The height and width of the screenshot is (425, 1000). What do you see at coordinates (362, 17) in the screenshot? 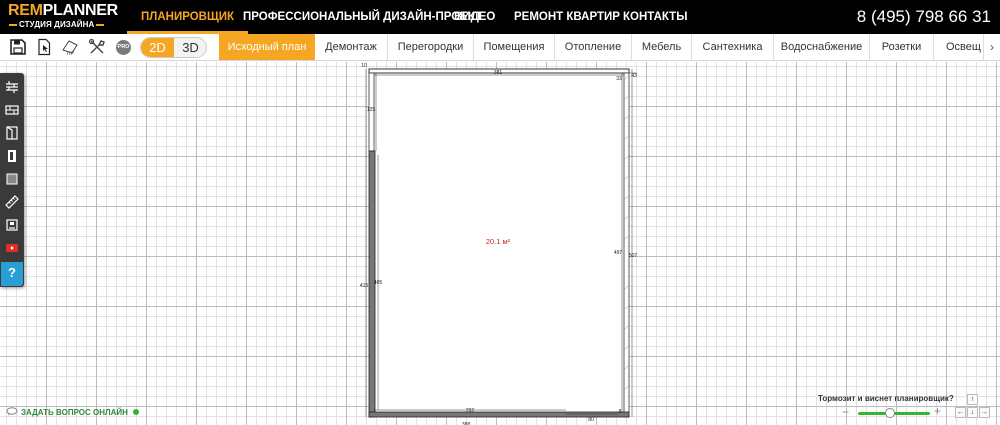
I see `nav-design-project: ПРОФЕССИОНАЛЬНЫЙ ДИЗАЙН-ПРОЕКТ` at bounding box center [362, 17].